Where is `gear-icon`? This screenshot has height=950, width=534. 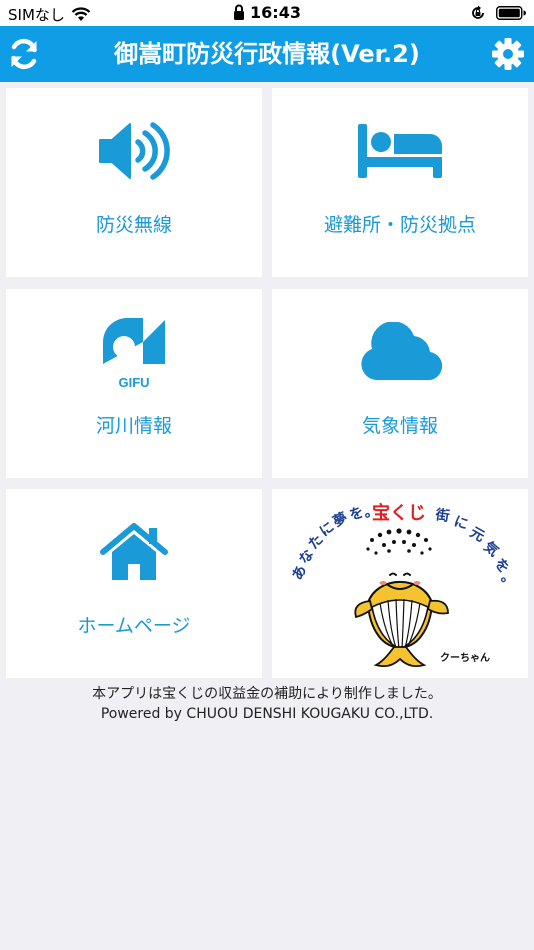 gear-icon is located at coordinates (508, 54).